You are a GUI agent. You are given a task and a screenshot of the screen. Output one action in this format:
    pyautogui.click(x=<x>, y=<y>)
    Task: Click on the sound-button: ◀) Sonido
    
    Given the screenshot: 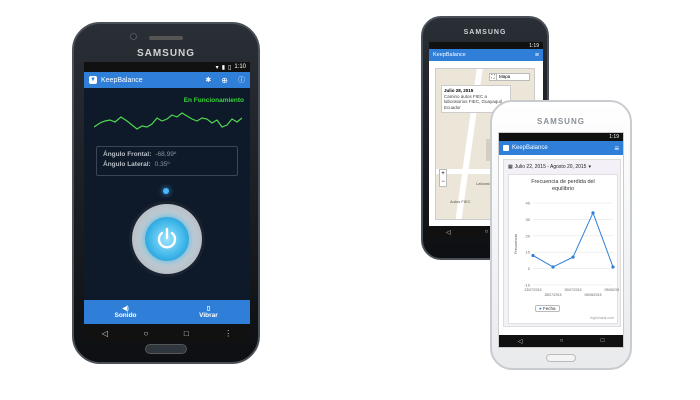 What is the action you would take?
    pyautogui.click(x=125, y=312)
    